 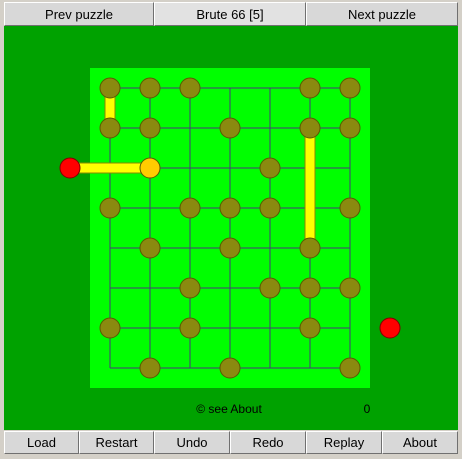 I want to click on copyright-note: © see About, so click(x=229, y=409).